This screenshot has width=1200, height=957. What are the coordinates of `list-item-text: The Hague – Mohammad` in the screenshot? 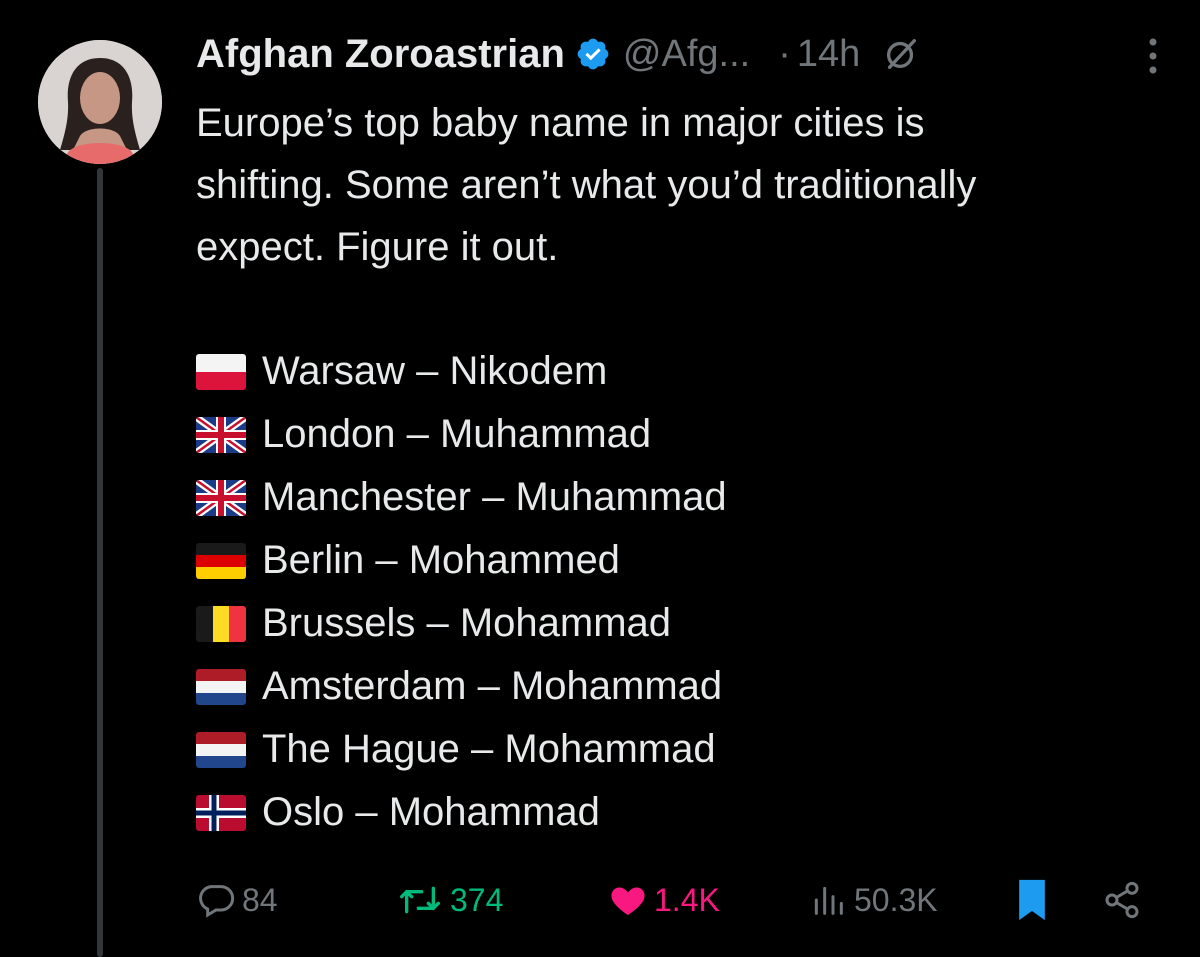 It's located at (489, 749).